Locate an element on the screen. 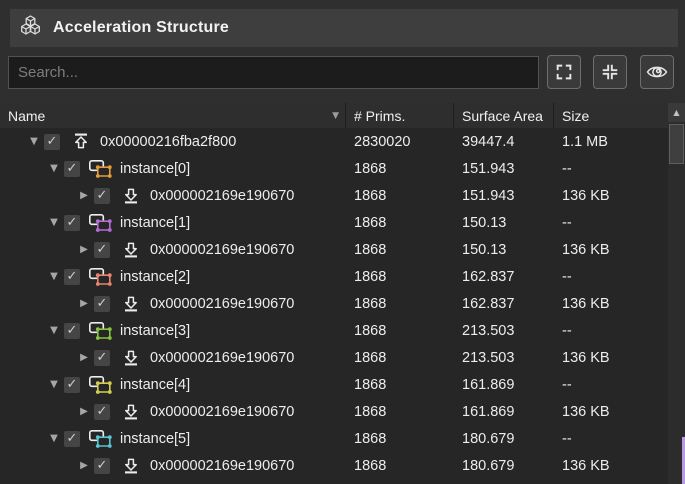 The image size is (685, 484). table-header: Name ▼ # Prims. Surface Area Size is located at coordinates (334, 115).